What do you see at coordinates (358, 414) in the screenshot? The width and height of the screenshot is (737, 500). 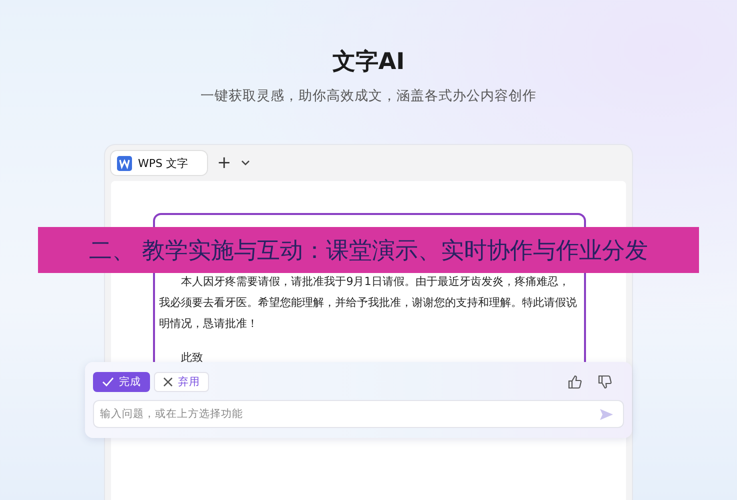 I see `question-input-field: 输入问题，或在上方选择功能` at bounding box center [358, 414].